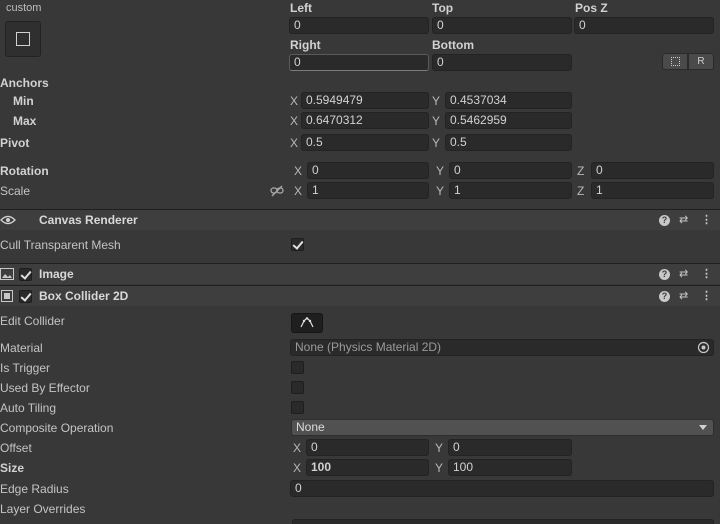 The image size is (720, 524). Describe the element at coordinates (25, 296) in the screenshot. I see `box-collider-enabled-checkbox` at that location.